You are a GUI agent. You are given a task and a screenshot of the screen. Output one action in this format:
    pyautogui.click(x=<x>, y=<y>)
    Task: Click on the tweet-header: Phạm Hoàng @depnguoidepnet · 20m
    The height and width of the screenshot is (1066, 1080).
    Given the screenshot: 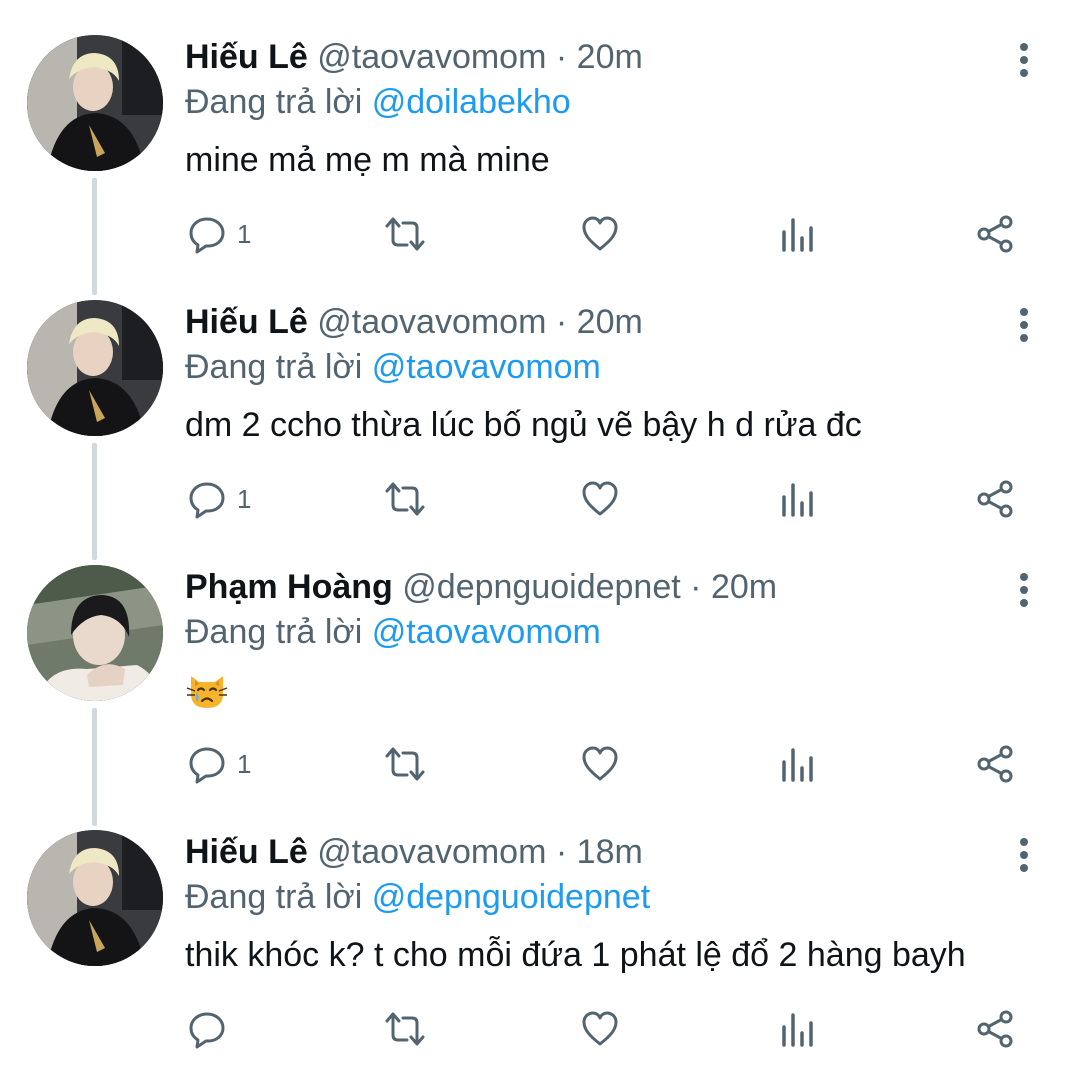 What is the action you would take?
    pyautogui.click(x=481, y=587)
    